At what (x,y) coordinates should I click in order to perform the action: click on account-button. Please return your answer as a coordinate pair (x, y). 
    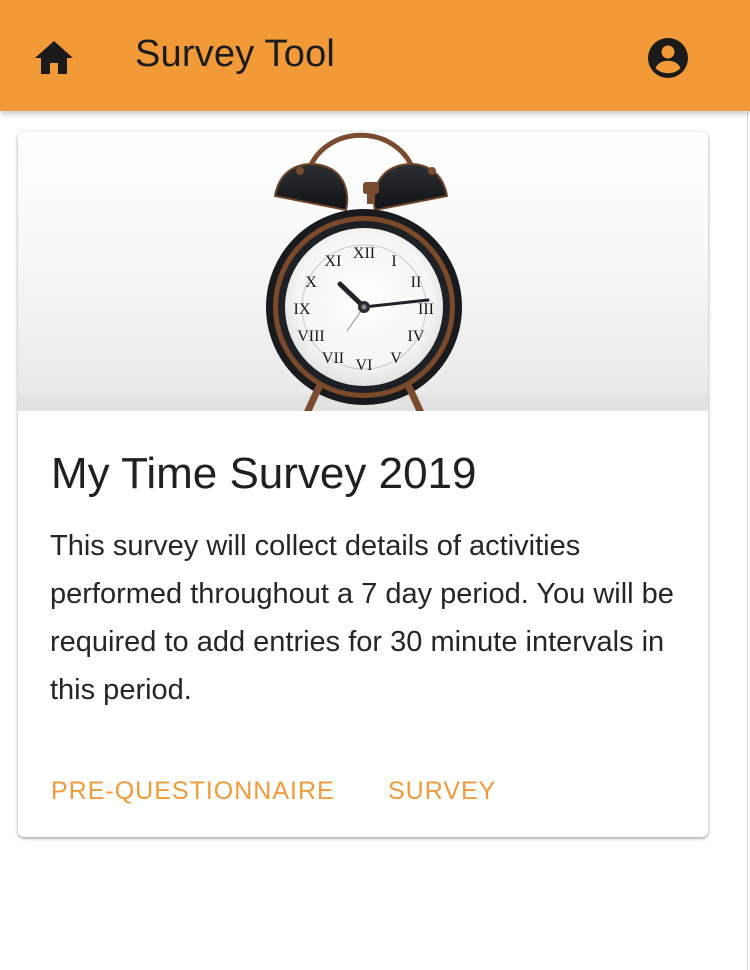
    Looking at the image, I should click on (668, 58).